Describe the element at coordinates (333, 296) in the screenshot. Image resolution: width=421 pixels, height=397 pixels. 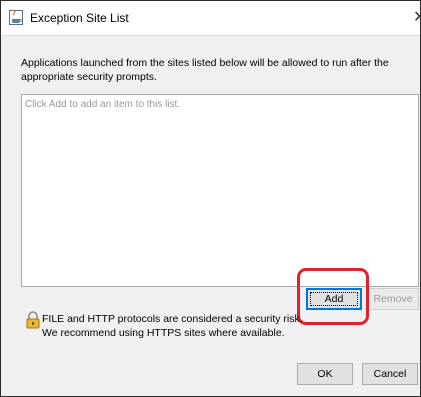
I see `add-button-highlight` at that location.